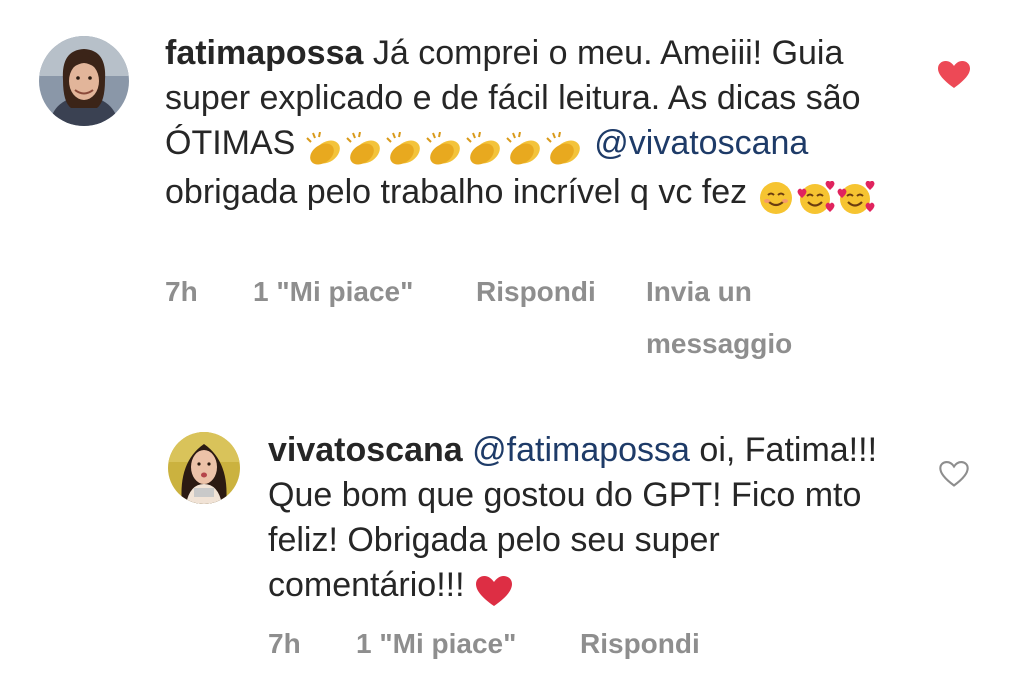 The height and width of the screenshot is (685, 1024). Describe the element at coordinates (181, 291) in the screenshot. I see `comment-timestamp: 7h` at that location.